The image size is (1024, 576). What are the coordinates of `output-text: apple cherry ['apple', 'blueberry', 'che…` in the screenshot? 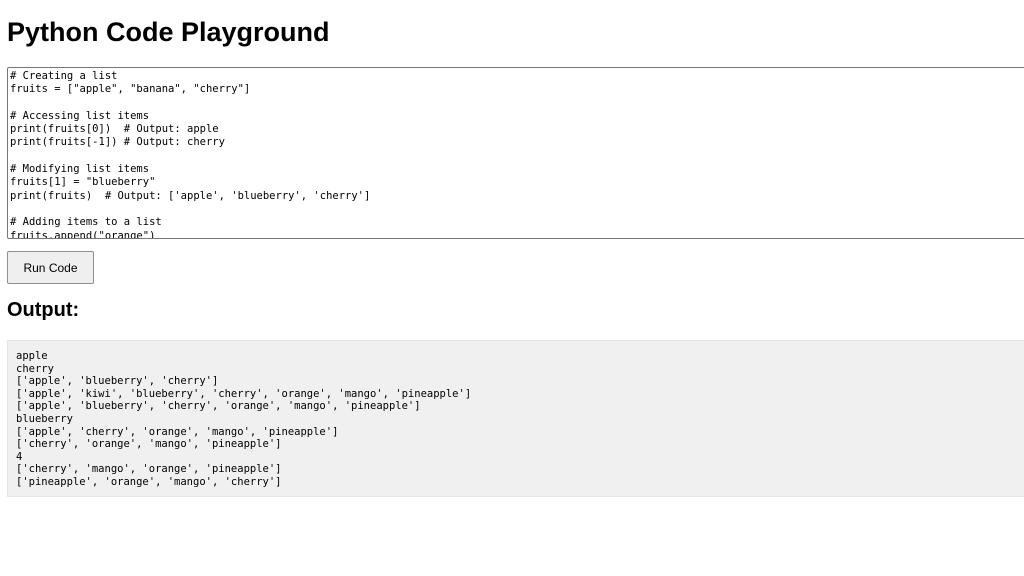 It's located at (244, 419).